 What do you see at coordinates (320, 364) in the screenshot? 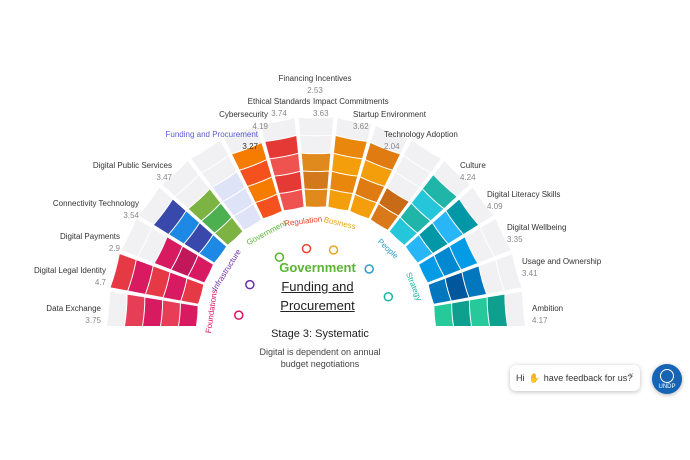
I see `stage-description-line2: budget negotiations` at bounding box center [320, 364].